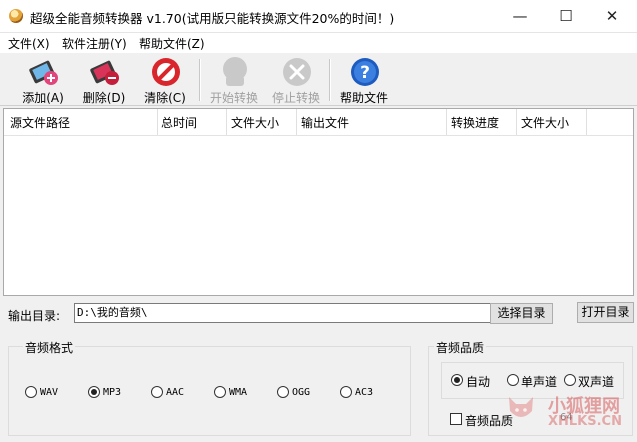  What do you see at coordinates (513, 380) in the screenshot?
I see `channel-radio-mono` at bounding box center [513, 380].